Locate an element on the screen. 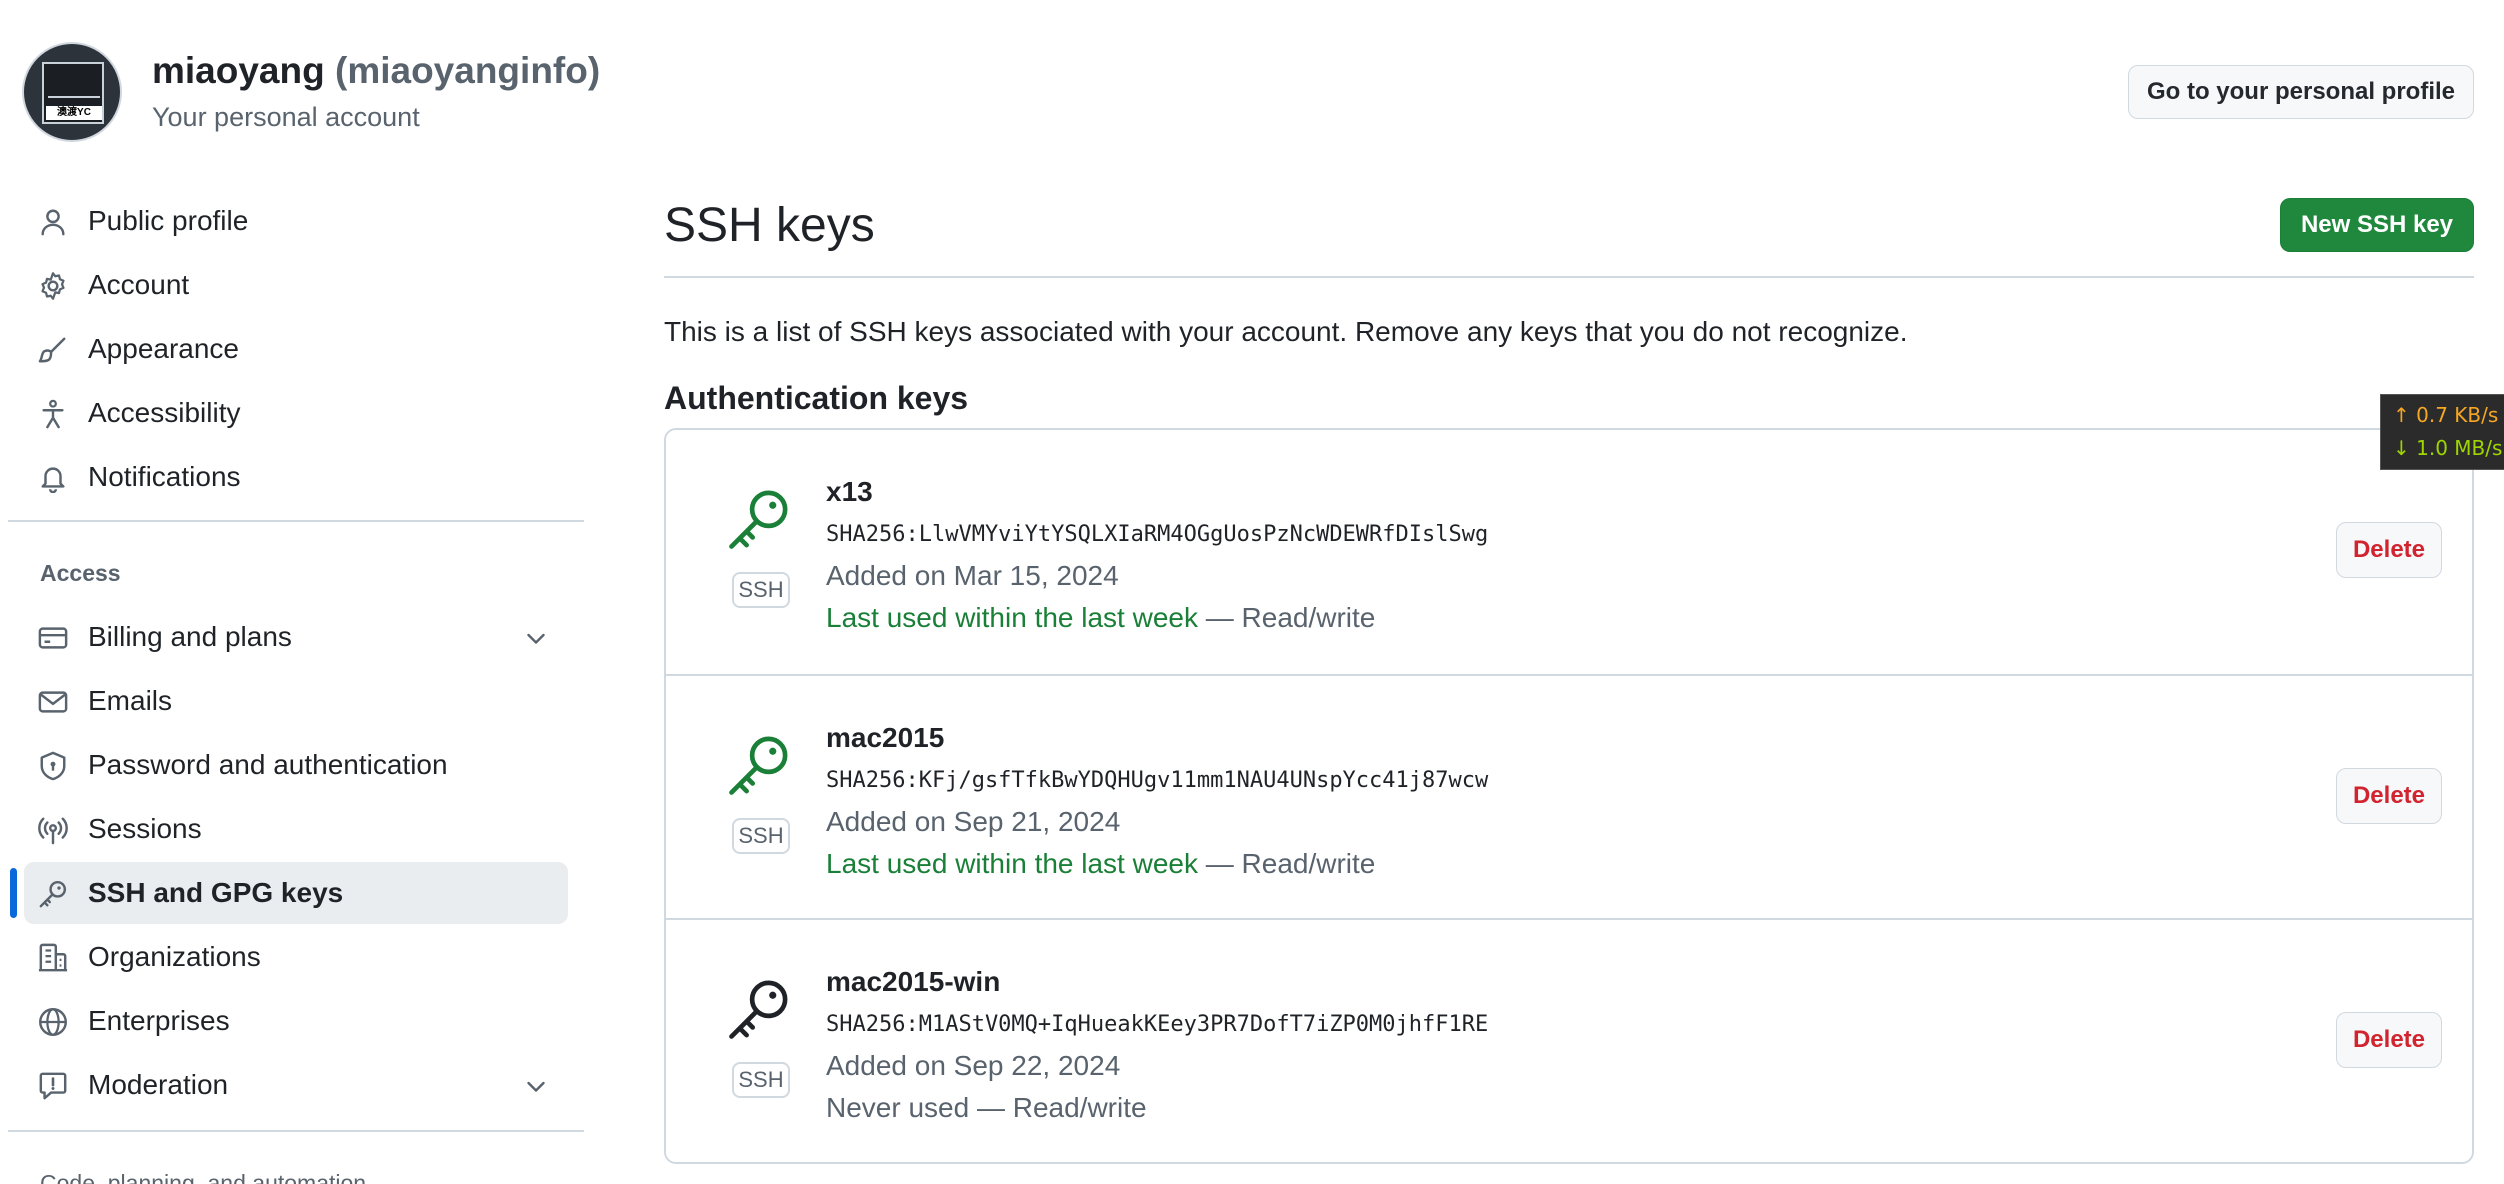  report-icon is located at coordinates (53, 1086).